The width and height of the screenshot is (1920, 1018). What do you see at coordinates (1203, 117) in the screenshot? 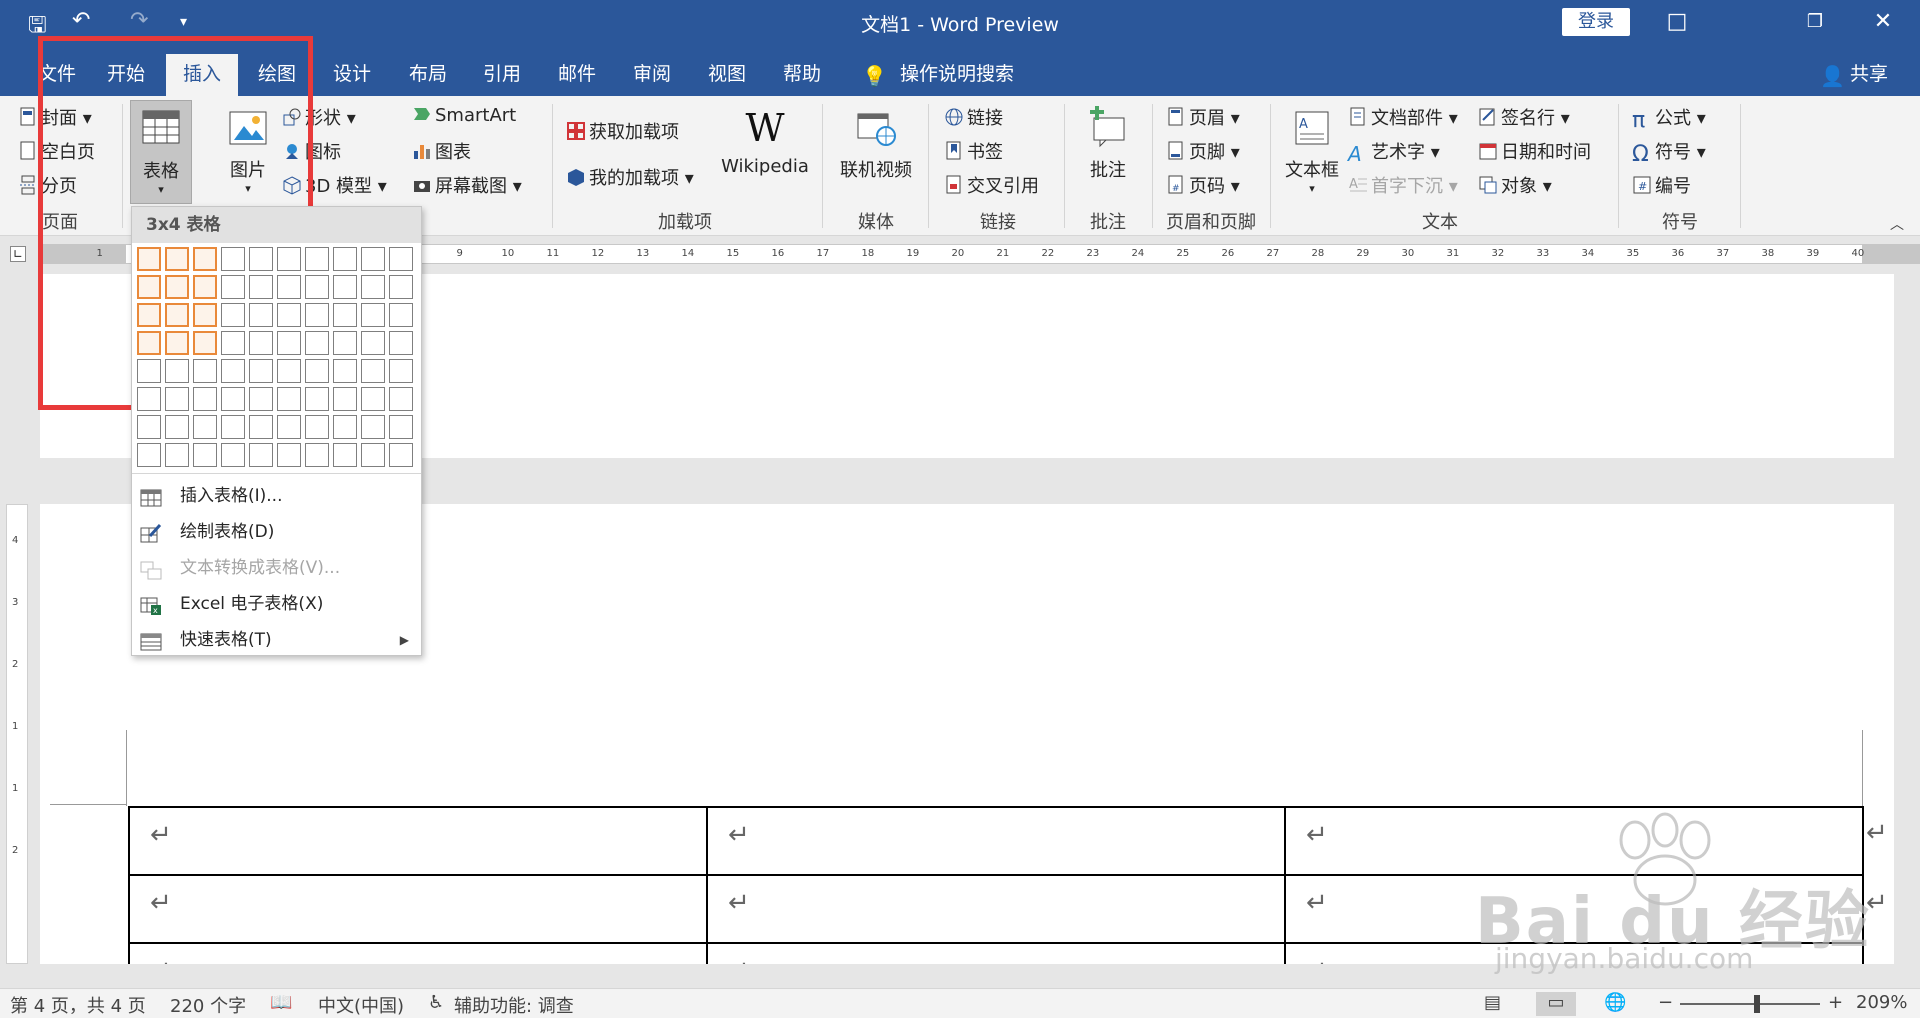
I see `header-button: 页眉 ▾` at bounding box center [1203, 117].